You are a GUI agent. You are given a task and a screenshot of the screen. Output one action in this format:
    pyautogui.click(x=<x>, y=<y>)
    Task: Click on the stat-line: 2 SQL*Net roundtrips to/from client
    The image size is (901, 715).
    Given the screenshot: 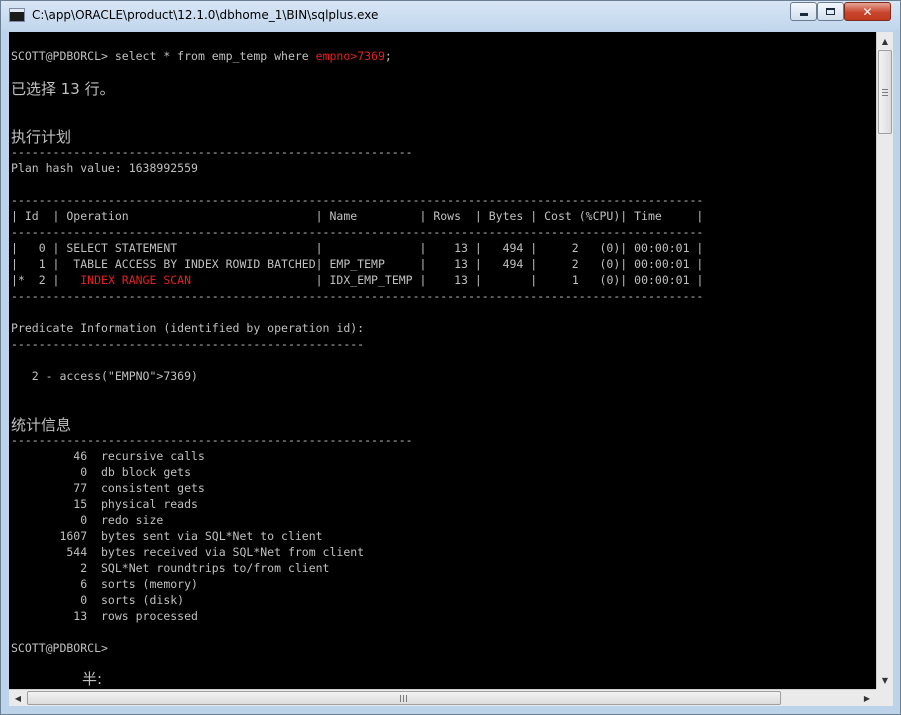 What is the action you would take?
    pyautogui.click(x=170, y=568)
    